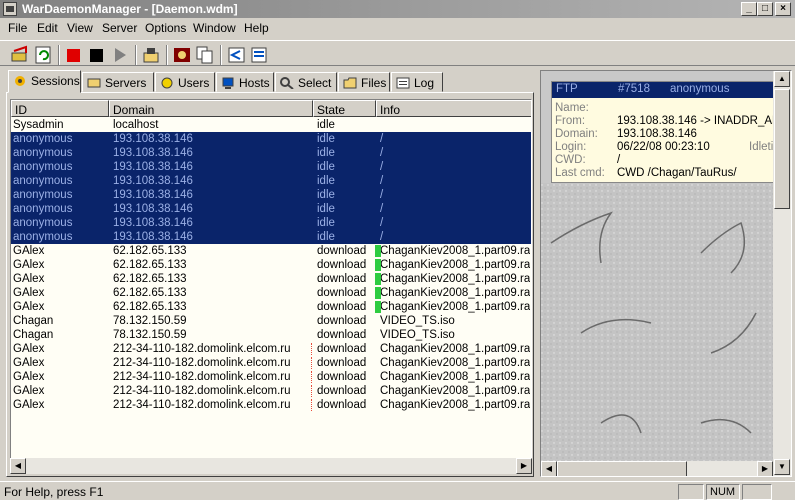 The image size is (795, 500). I want to click on tab-users: Users, so click(185, 82).